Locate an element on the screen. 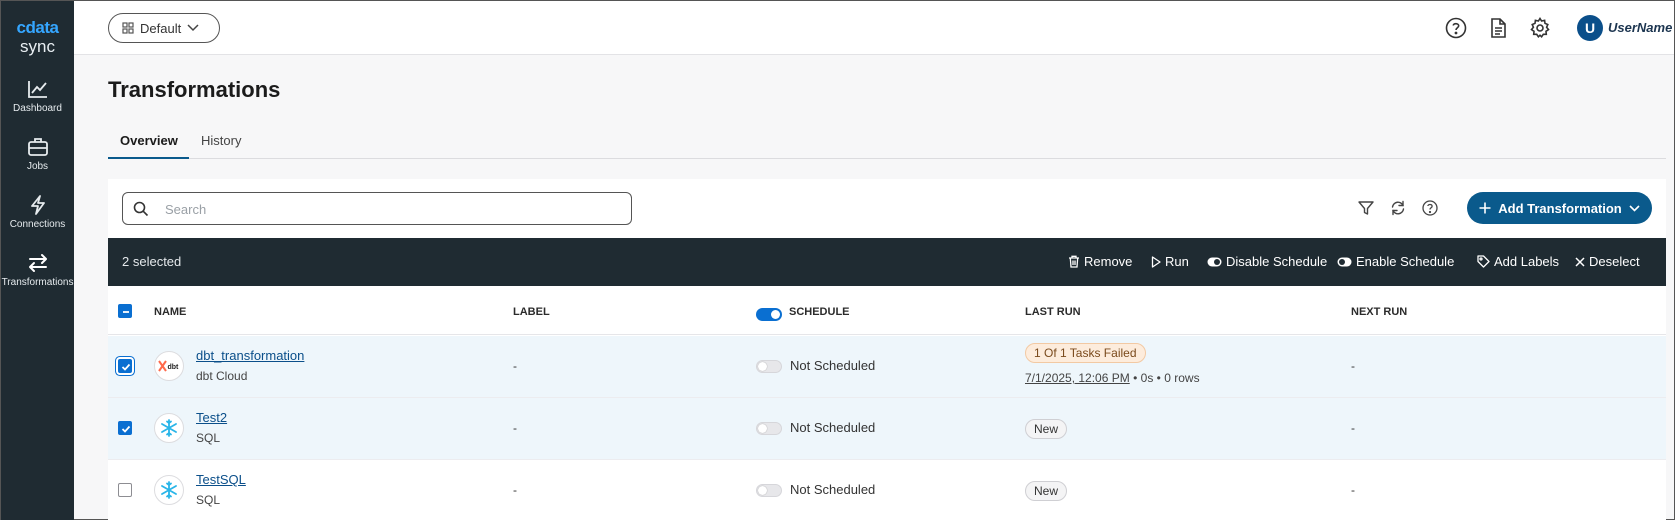 This screenshot has width=1675, height=520. play-icon is located at coordinates (1156, 261).